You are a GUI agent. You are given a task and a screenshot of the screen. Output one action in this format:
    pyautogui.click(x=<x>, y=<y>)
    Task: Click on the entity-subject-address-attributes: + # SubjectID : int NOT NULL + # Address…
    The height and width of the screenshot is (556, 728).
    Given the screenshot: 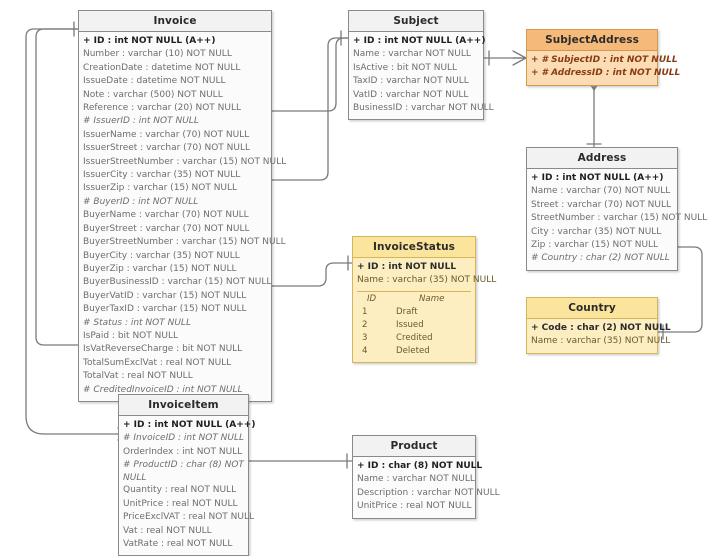 What is the action you would take?
    pyautogui.click(x=604, y=68)
    